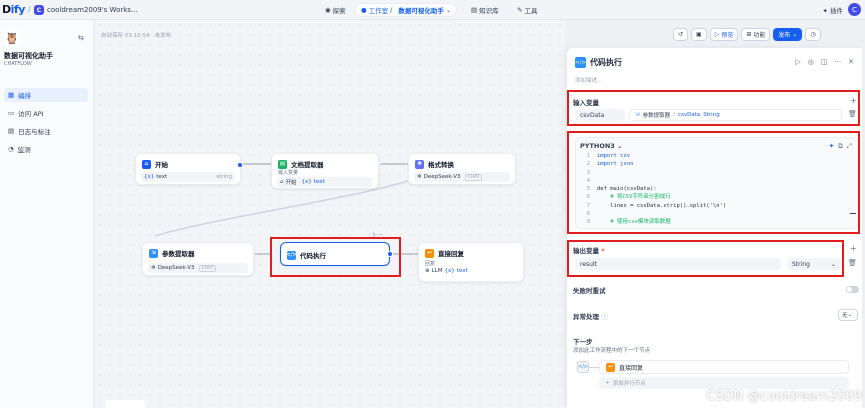  Describe the element at coordinates (527, 10) in the screenshot. I see `nav-tools: ✎ 工具` at that location.